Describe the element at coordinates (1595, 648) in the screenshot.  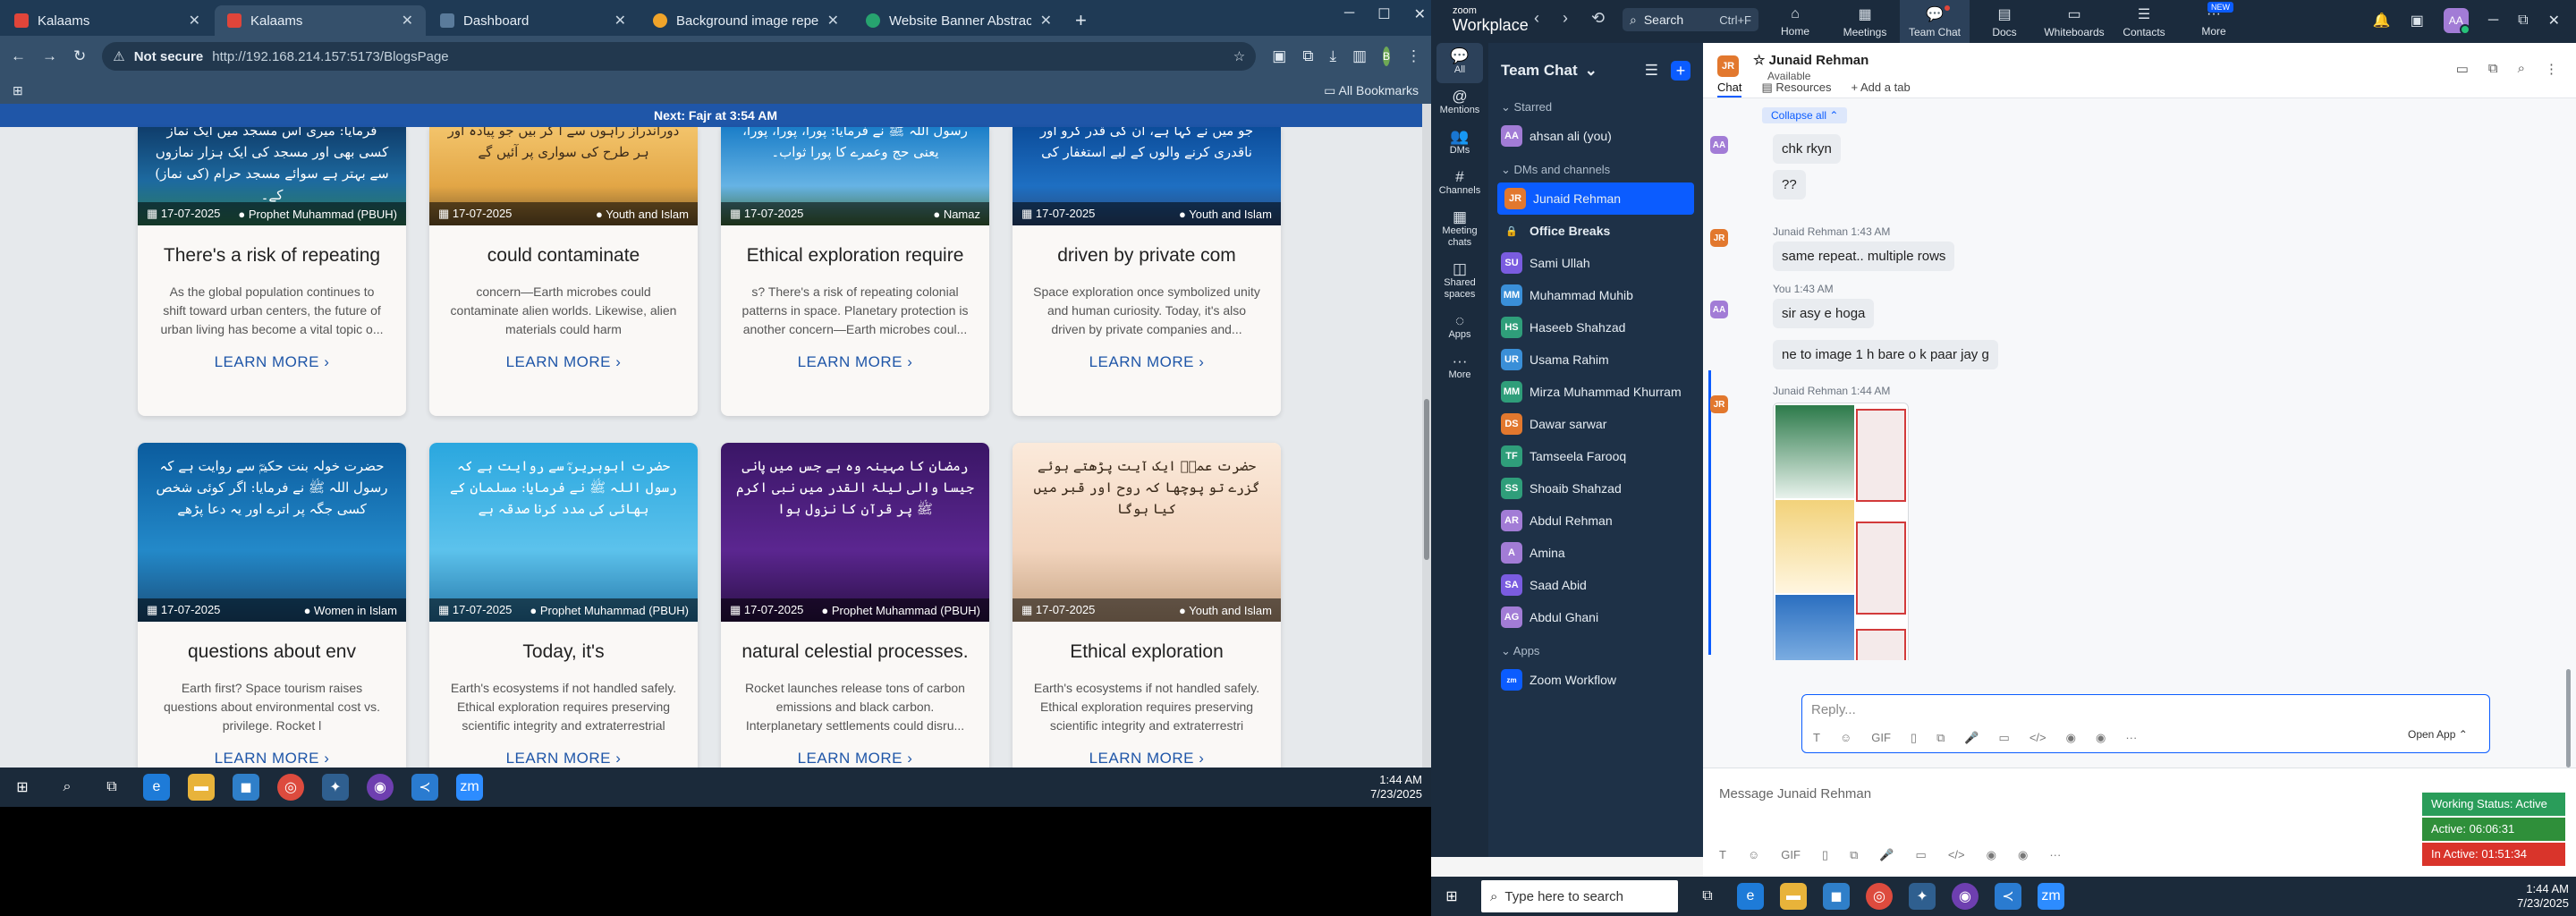
I see `section-apps: ⌄ Apps` at that location.